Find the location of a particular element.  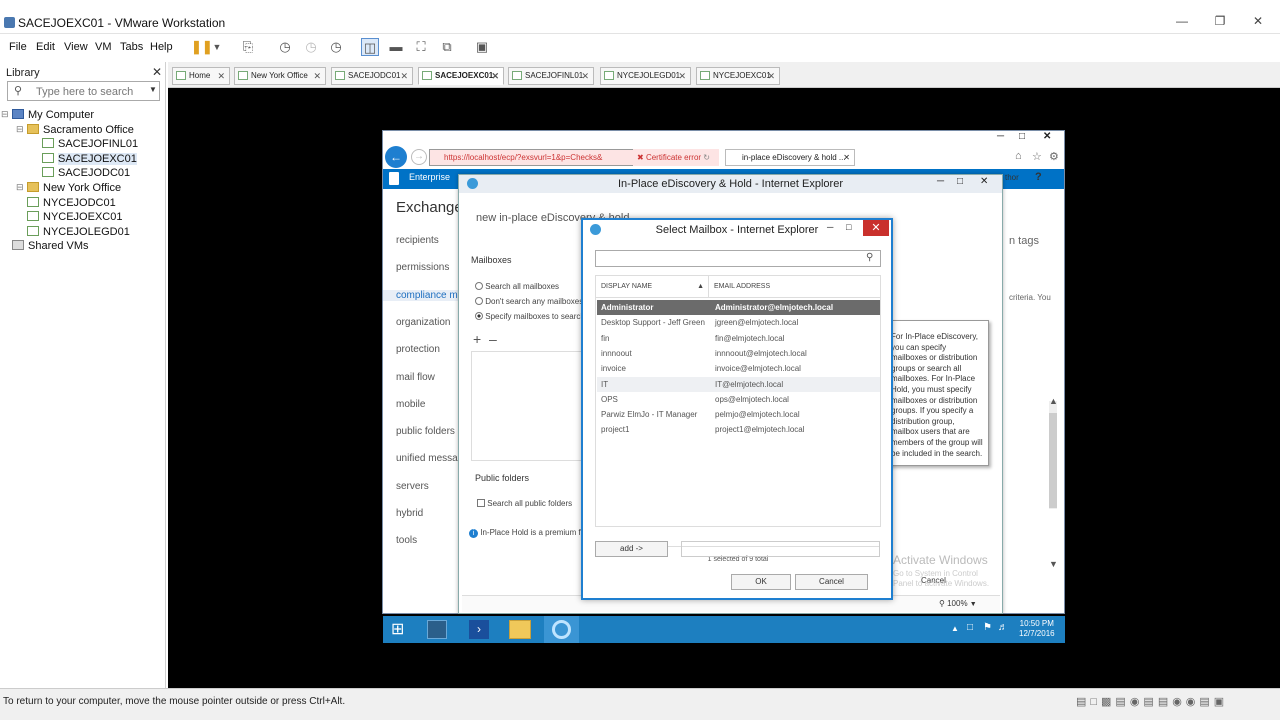

col-email-address: EMAIL ADDRESS is located at coordinates (794, 287).